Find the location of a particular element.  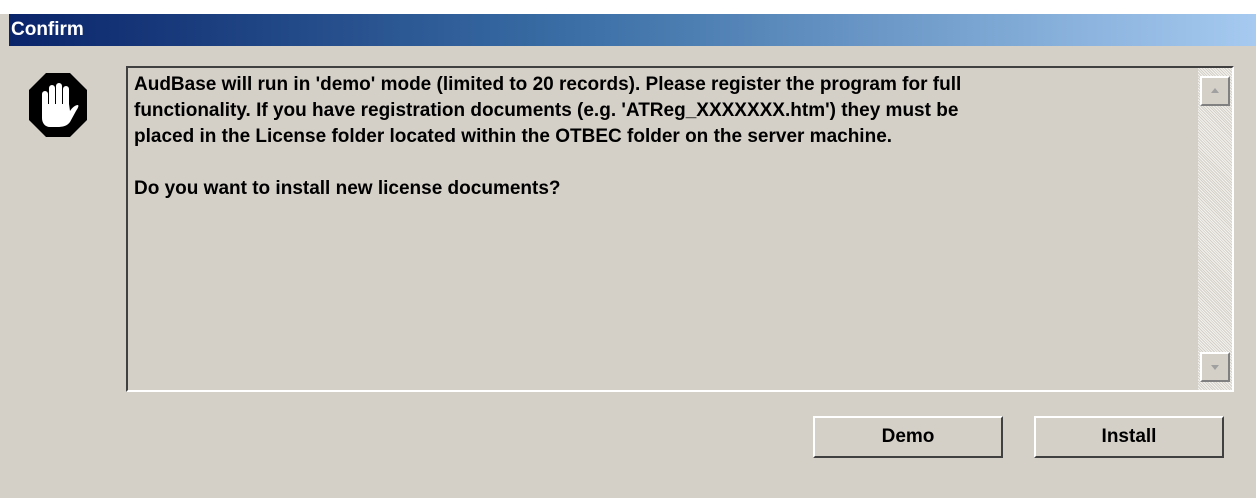

install-button: Install is located at coordinates (1129, 437).